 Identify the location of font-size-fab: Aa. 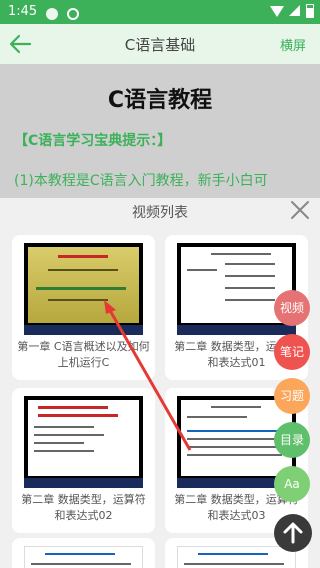
(292, 484).